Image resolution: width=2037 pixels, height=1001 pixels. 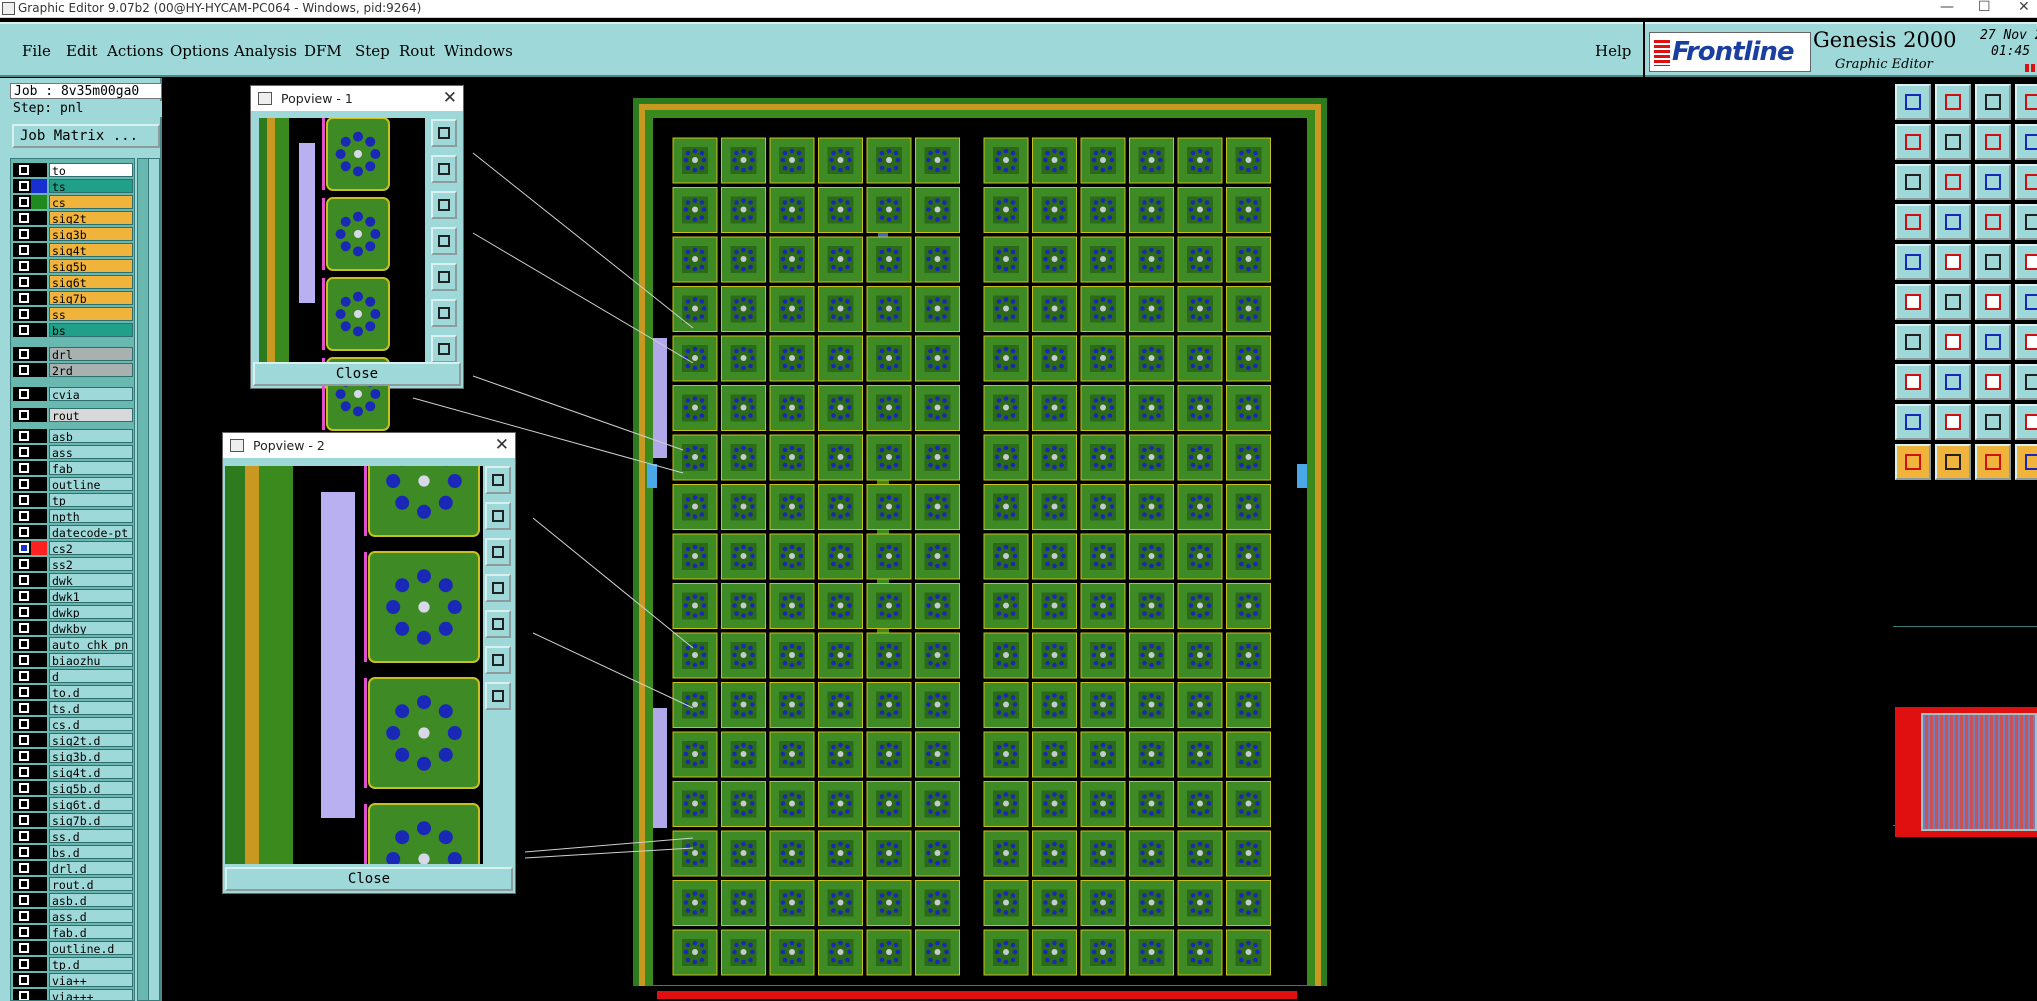 I want to click on layer-row: cs2, so click(x=73, y=548).